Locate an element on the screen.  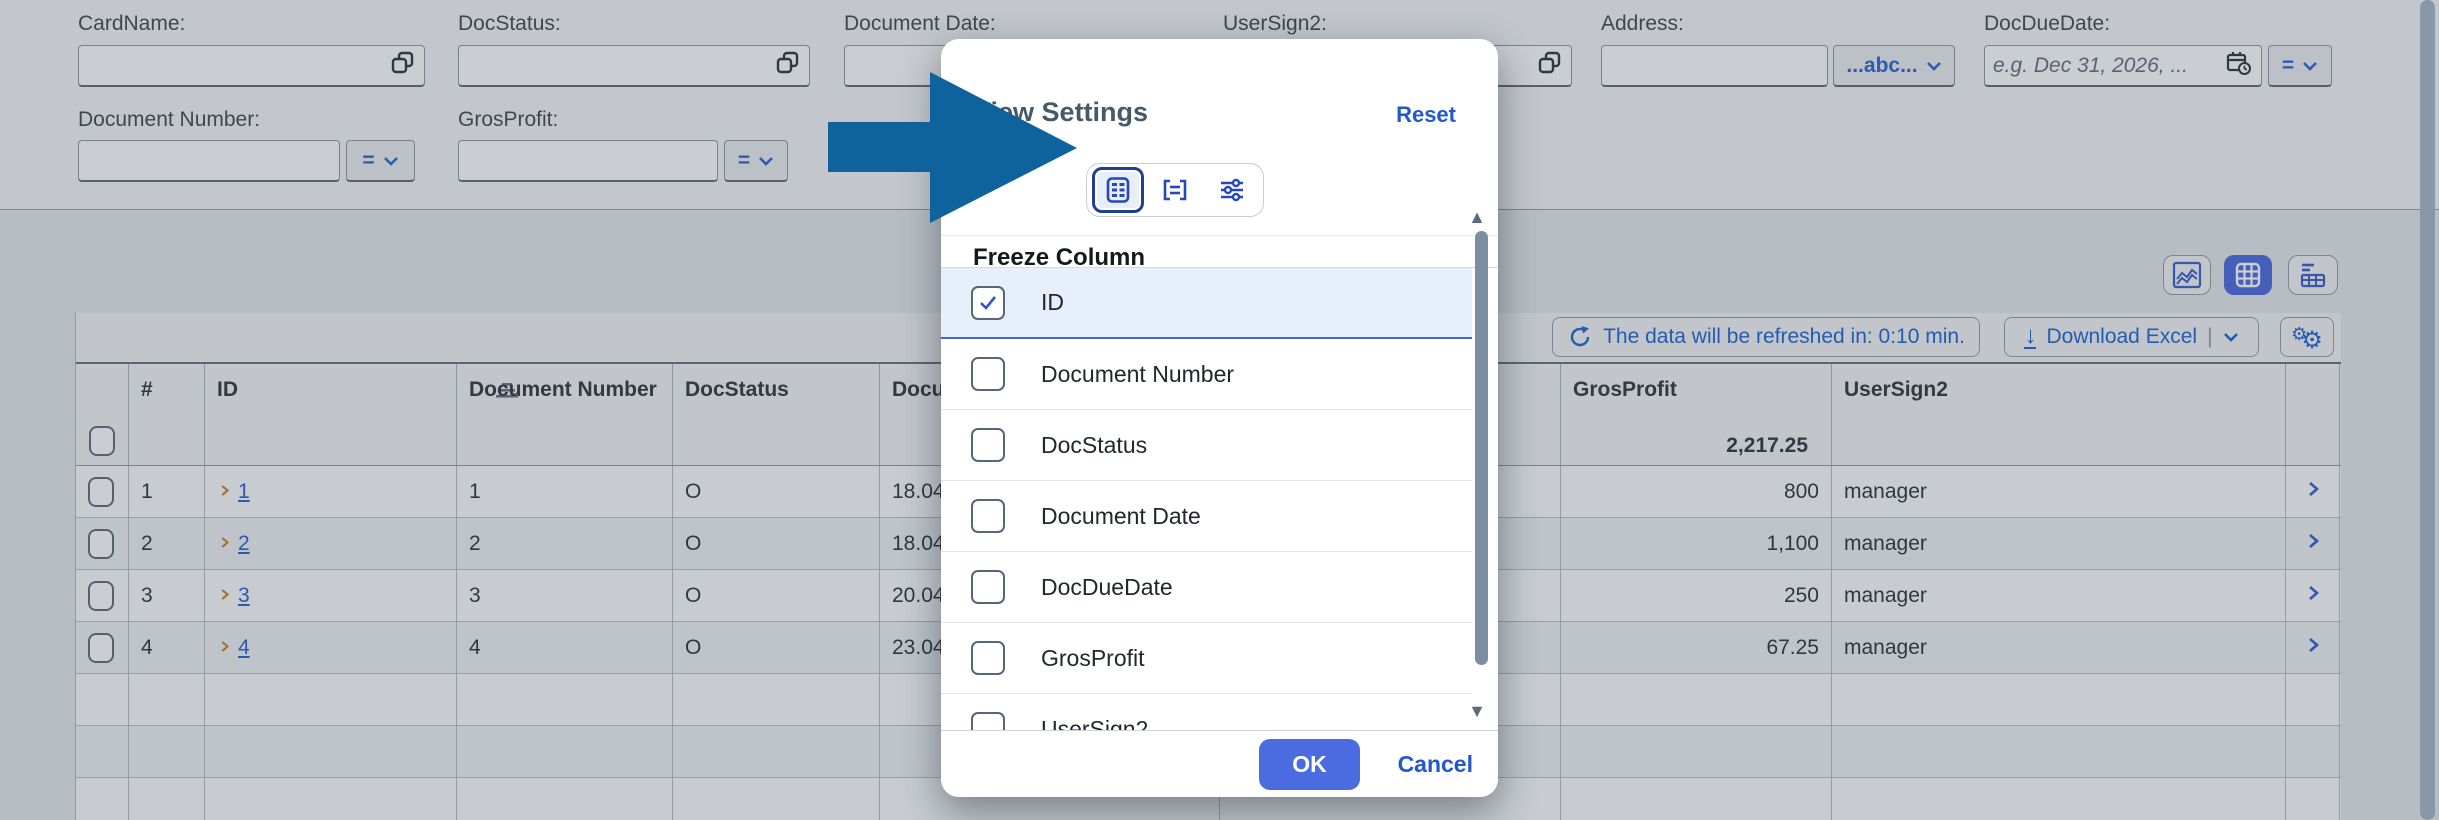
cancel-button: Cancel is located at coordinates (1435, 764).